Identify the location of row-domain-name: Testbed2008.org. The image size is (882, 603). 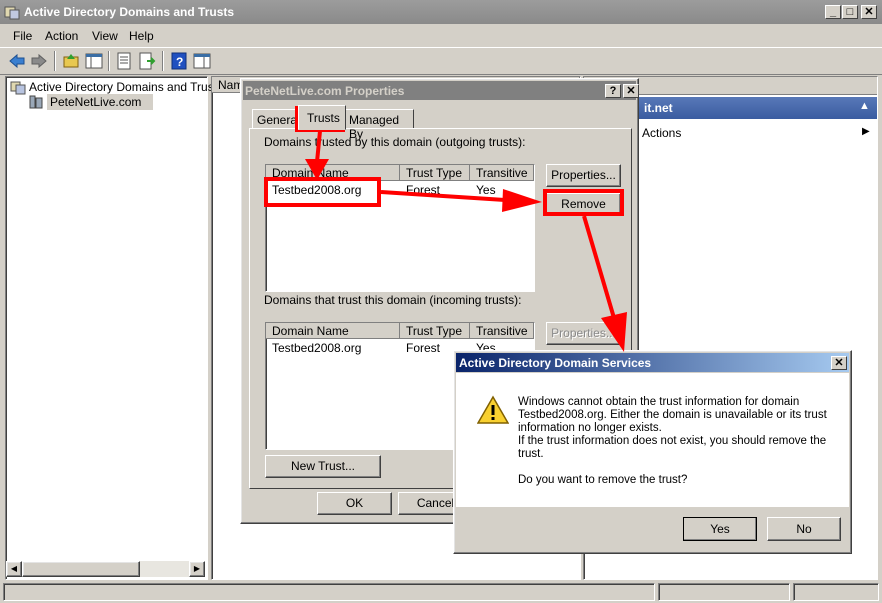
(317, 348).